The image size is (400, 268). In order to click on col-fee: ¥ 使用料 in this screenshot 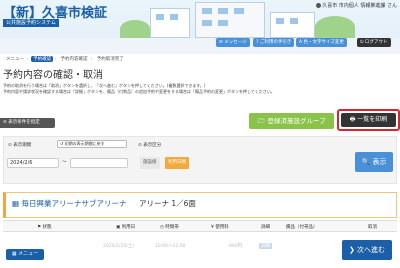, I will do `click(220, 227)`.